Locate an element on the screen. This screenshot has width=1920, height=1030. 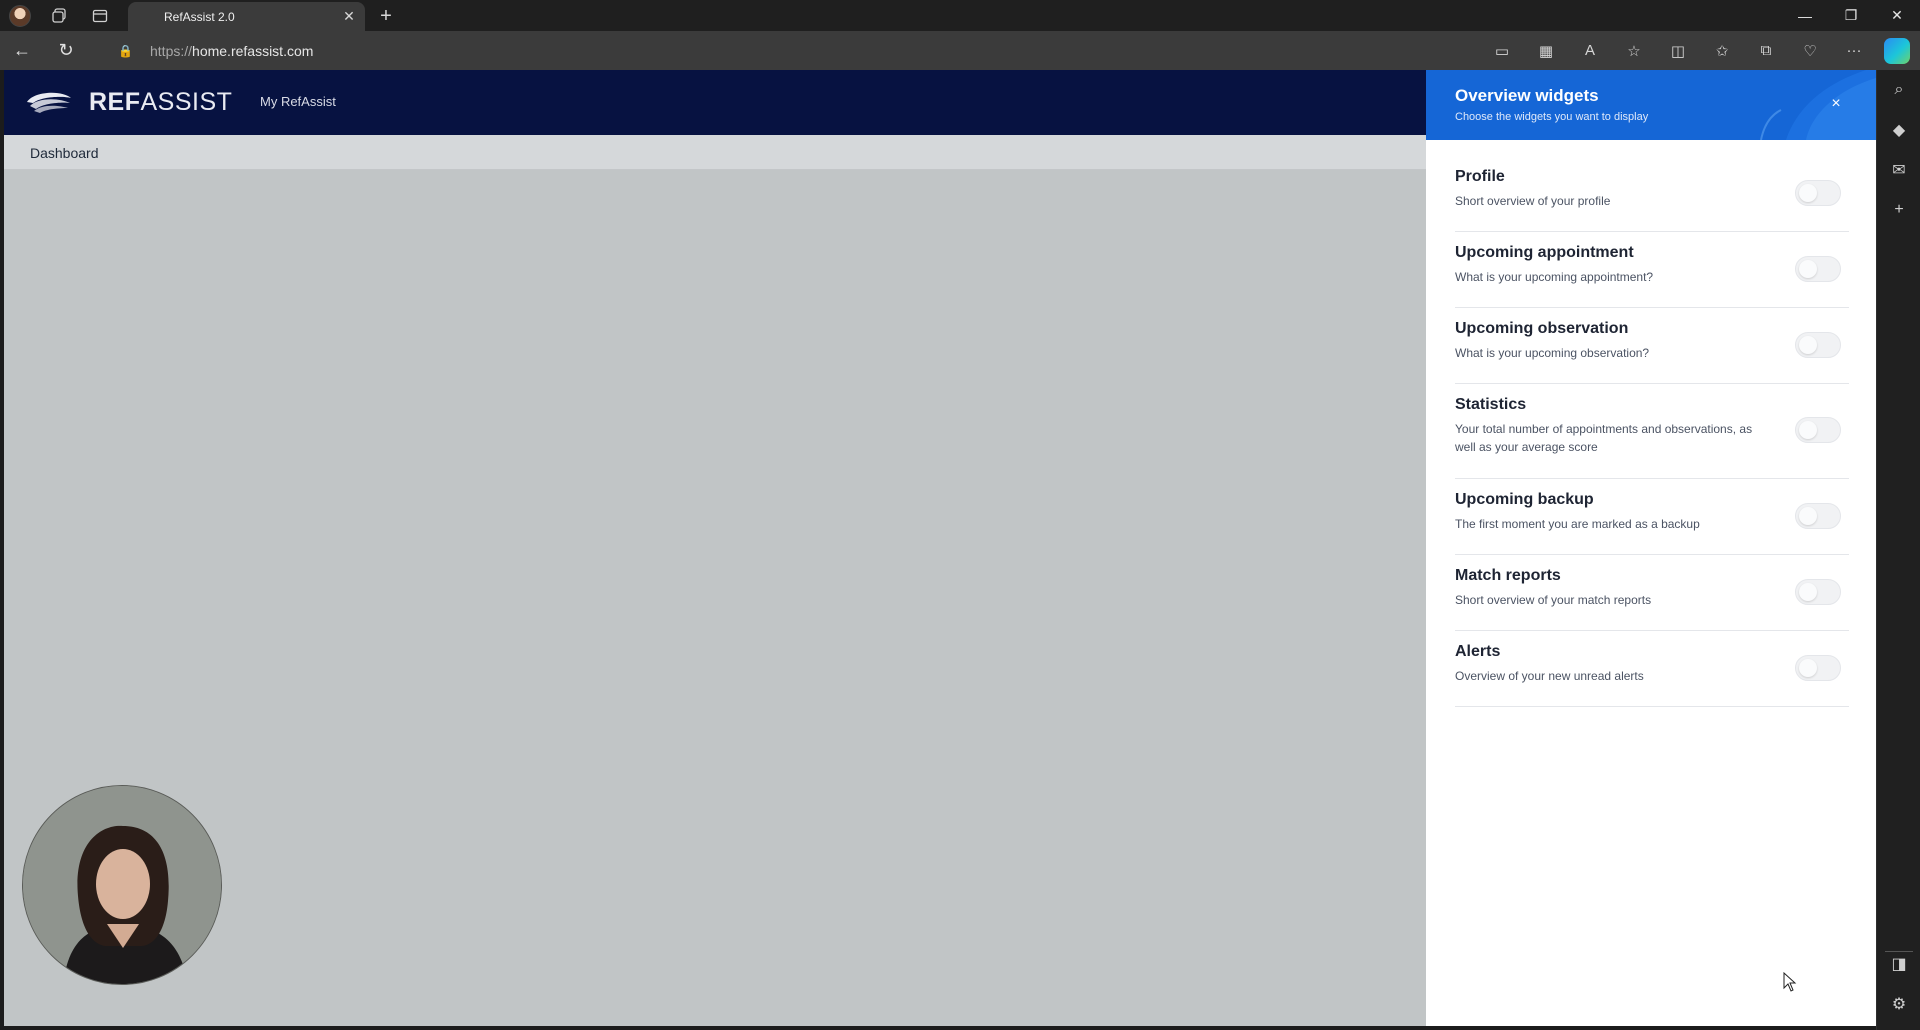
browser-essentials-icon: ♡ is located at coordinates (1810, 50).